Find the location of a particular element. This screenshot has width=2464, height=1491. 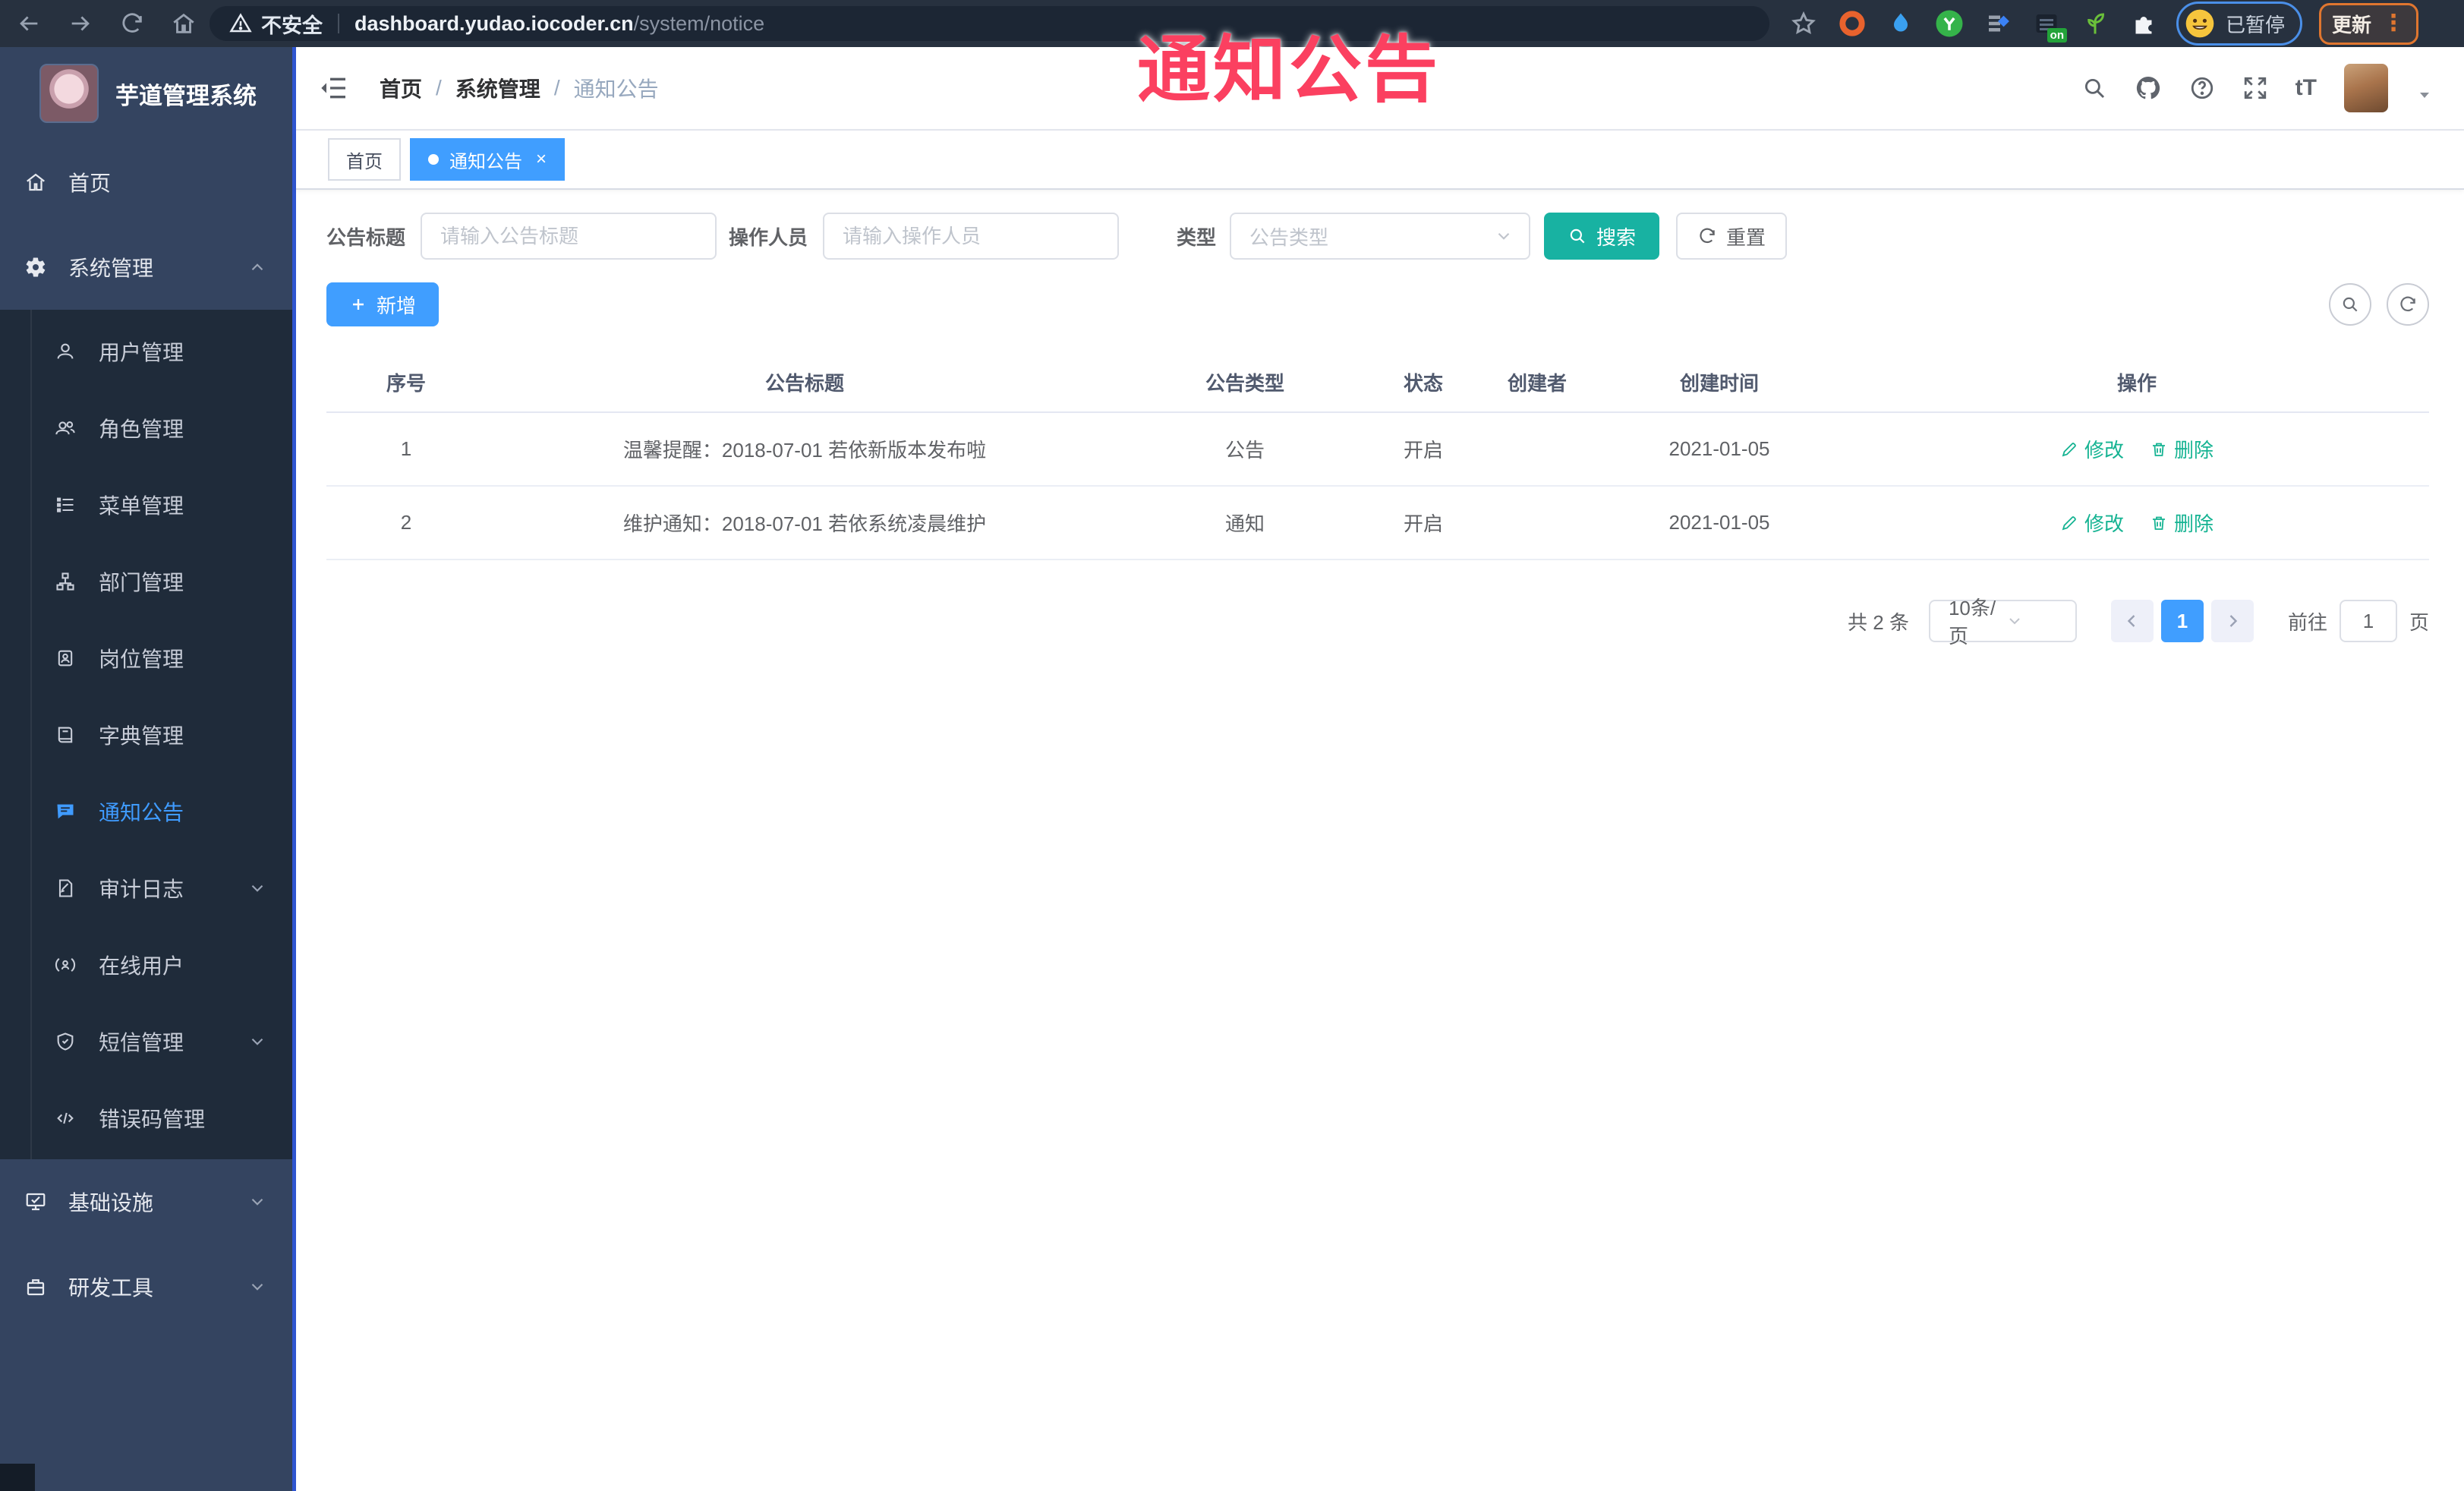

sidebar-item-dept-mgmt: 部门管理 is located at coordinates (148, 581).